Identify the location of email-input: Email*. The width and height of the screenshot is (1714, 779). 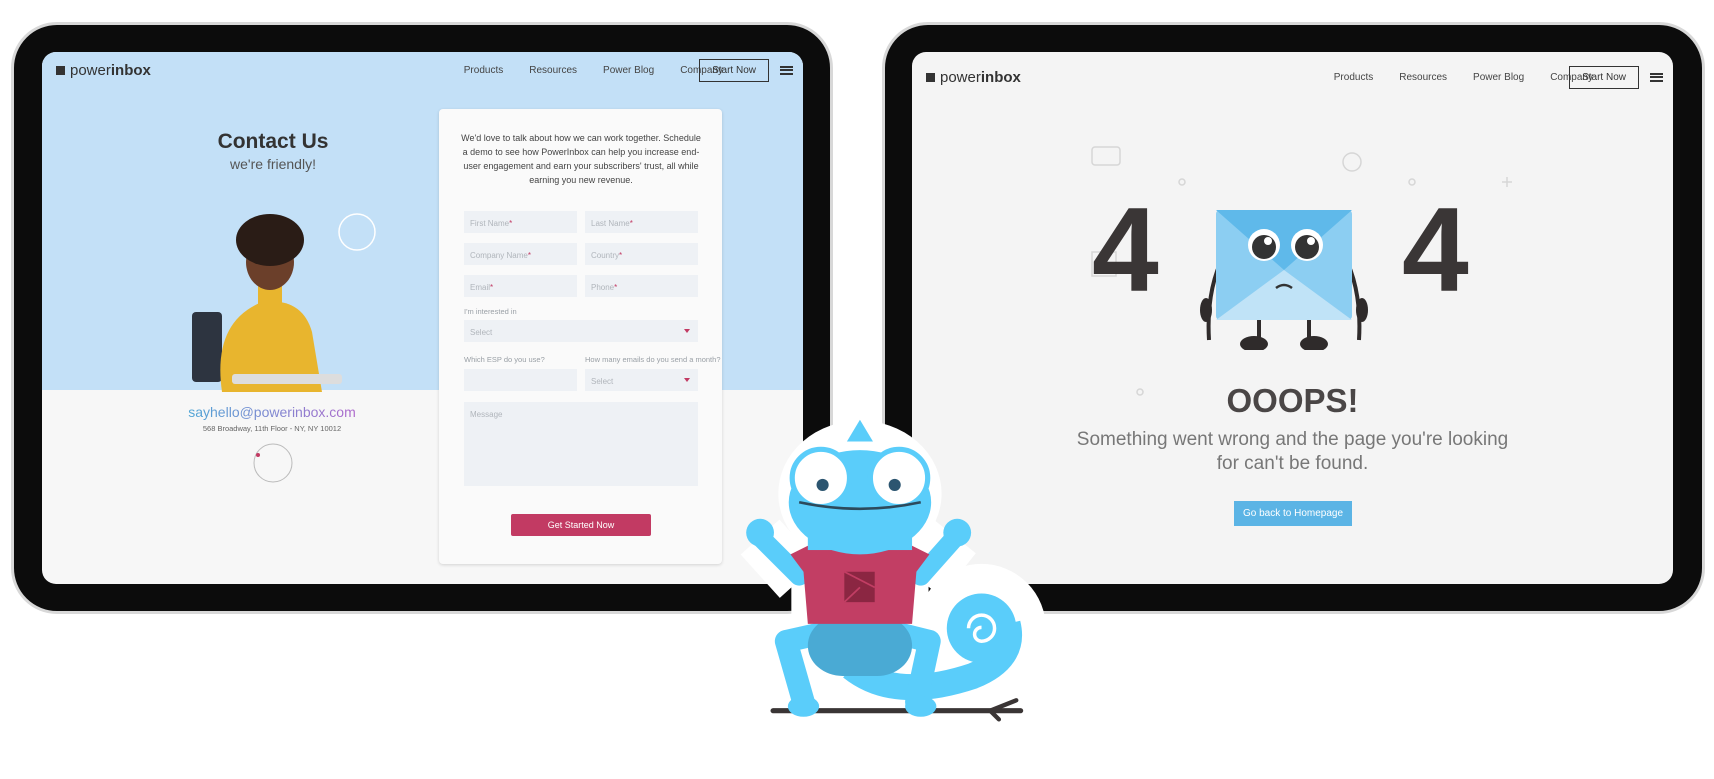
(520, 286).